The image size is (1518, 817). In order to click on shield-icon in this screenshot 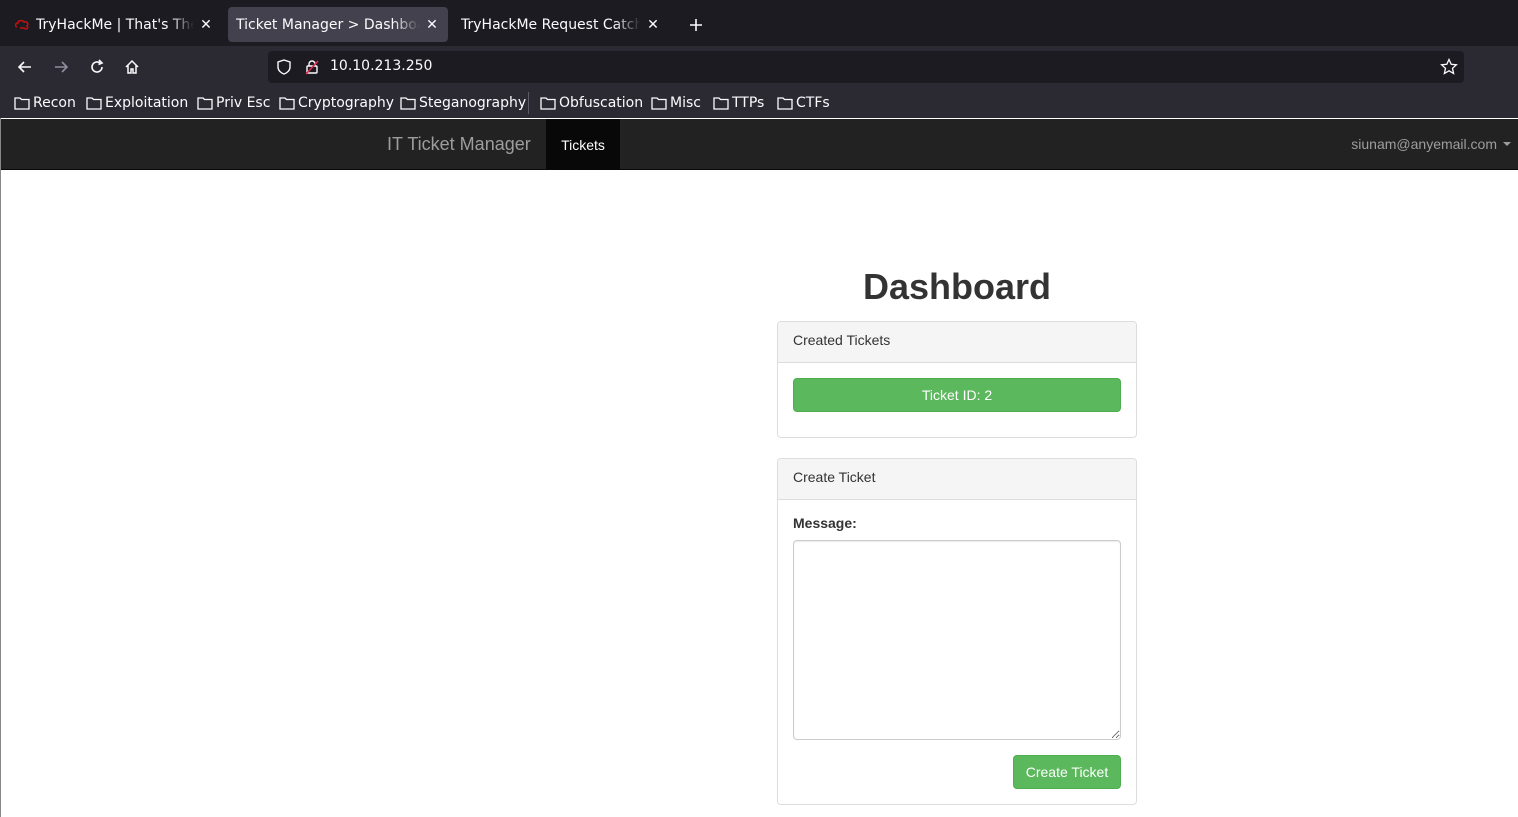, I will do `click(284, 69)`.